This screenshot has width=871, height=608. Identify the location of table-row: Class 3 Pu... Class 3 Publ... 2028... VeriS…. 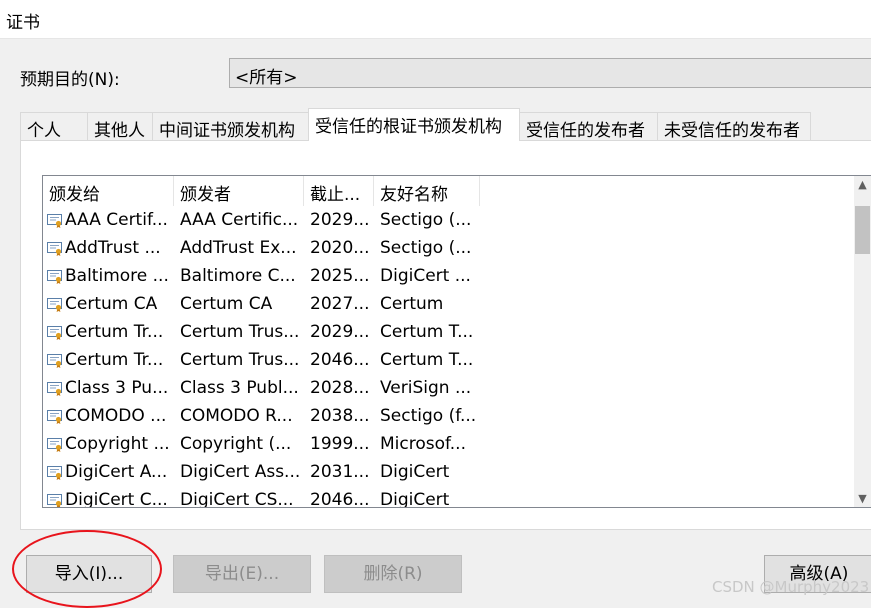
(449, 390).